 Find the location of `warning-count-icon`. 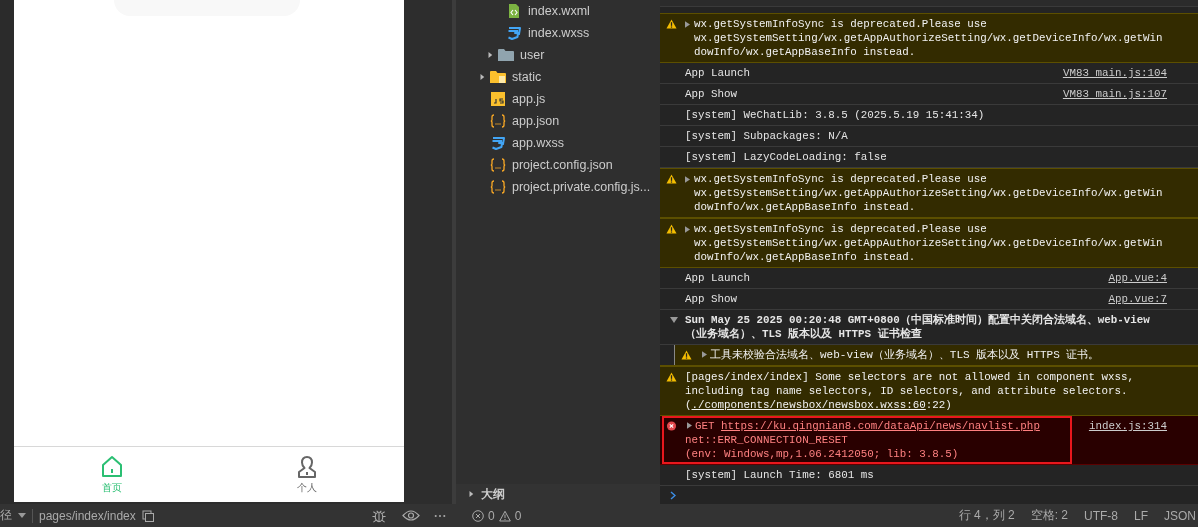

warning-count-icon is located at coordinates (504, 515).